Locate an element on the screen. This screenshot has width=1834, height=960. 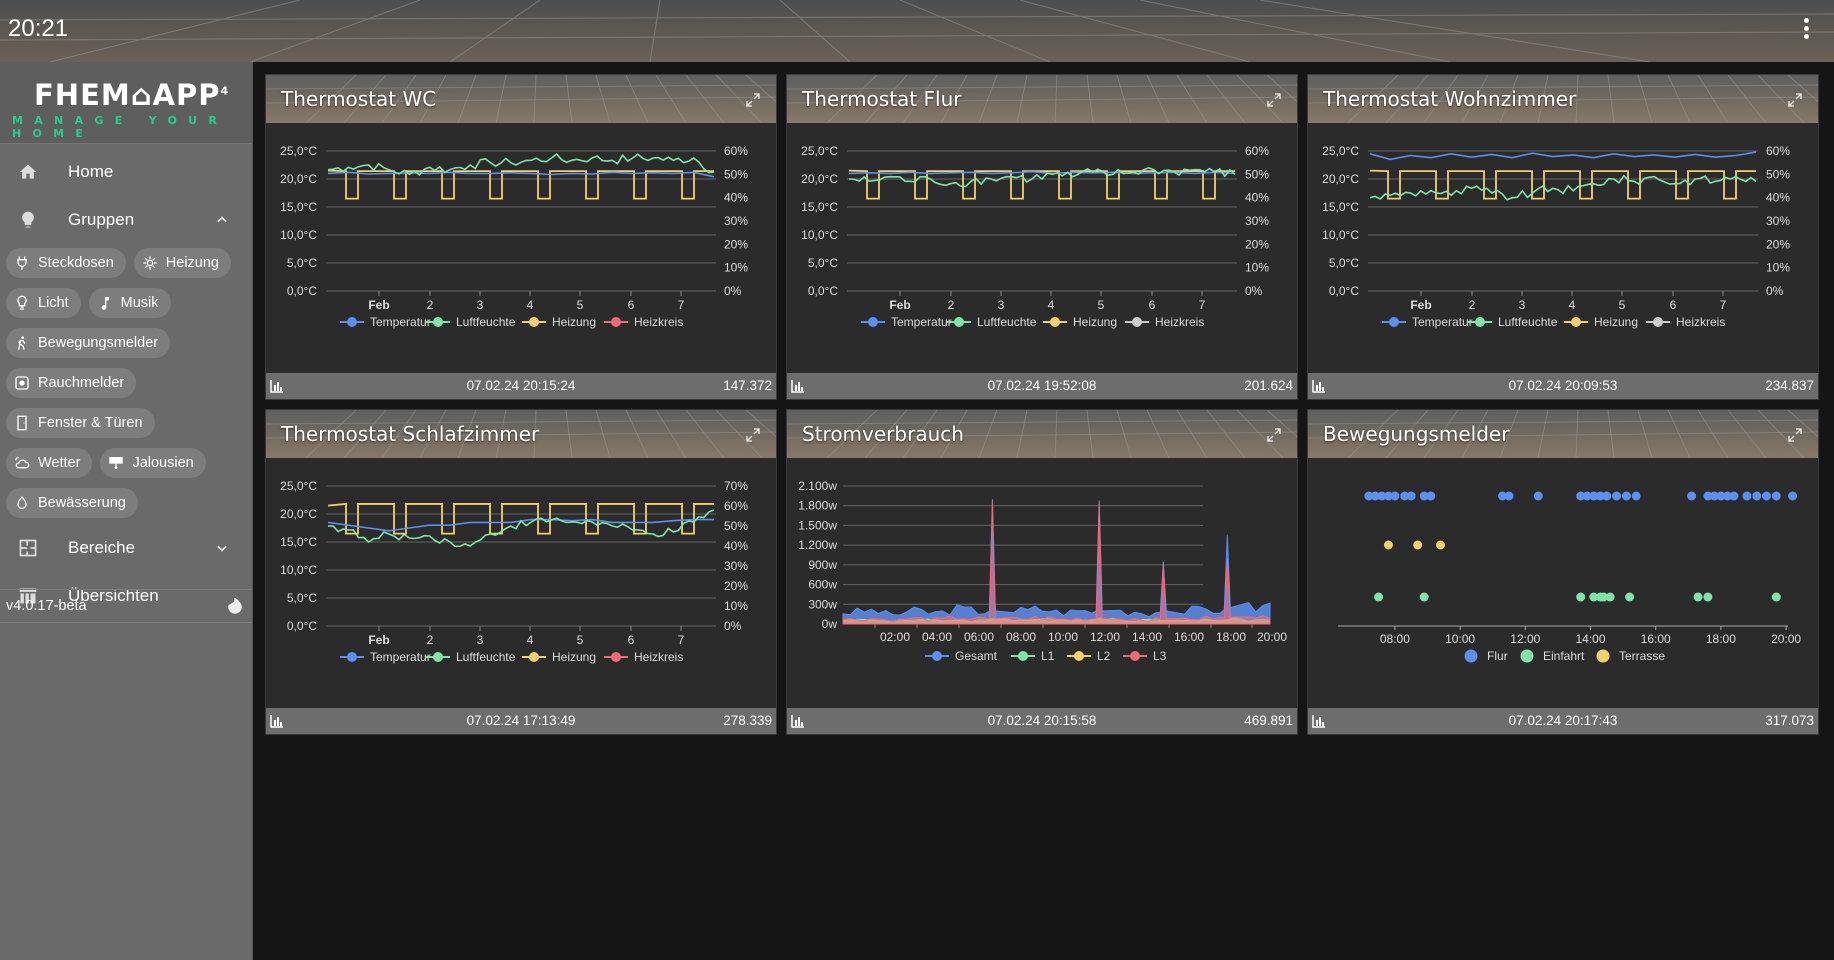
nav-groups: Gruppen is located at coordinates (126, 220).